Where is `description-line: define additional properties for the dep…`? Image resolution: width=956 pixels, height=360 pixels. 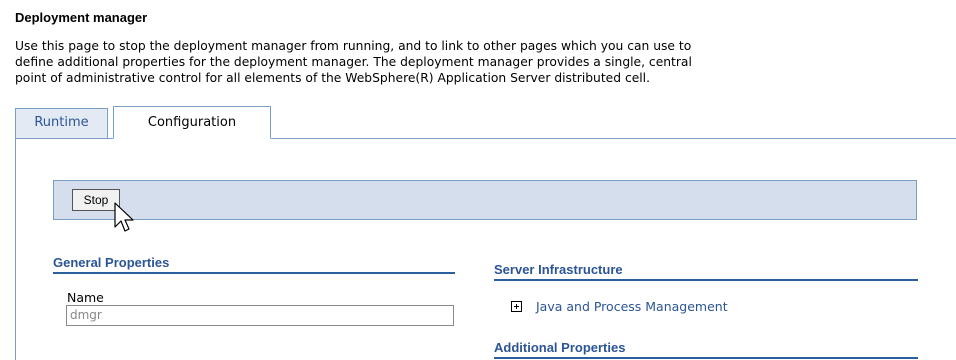 description-line: define additional properties for the dep… is located at coordinates (353, 62).